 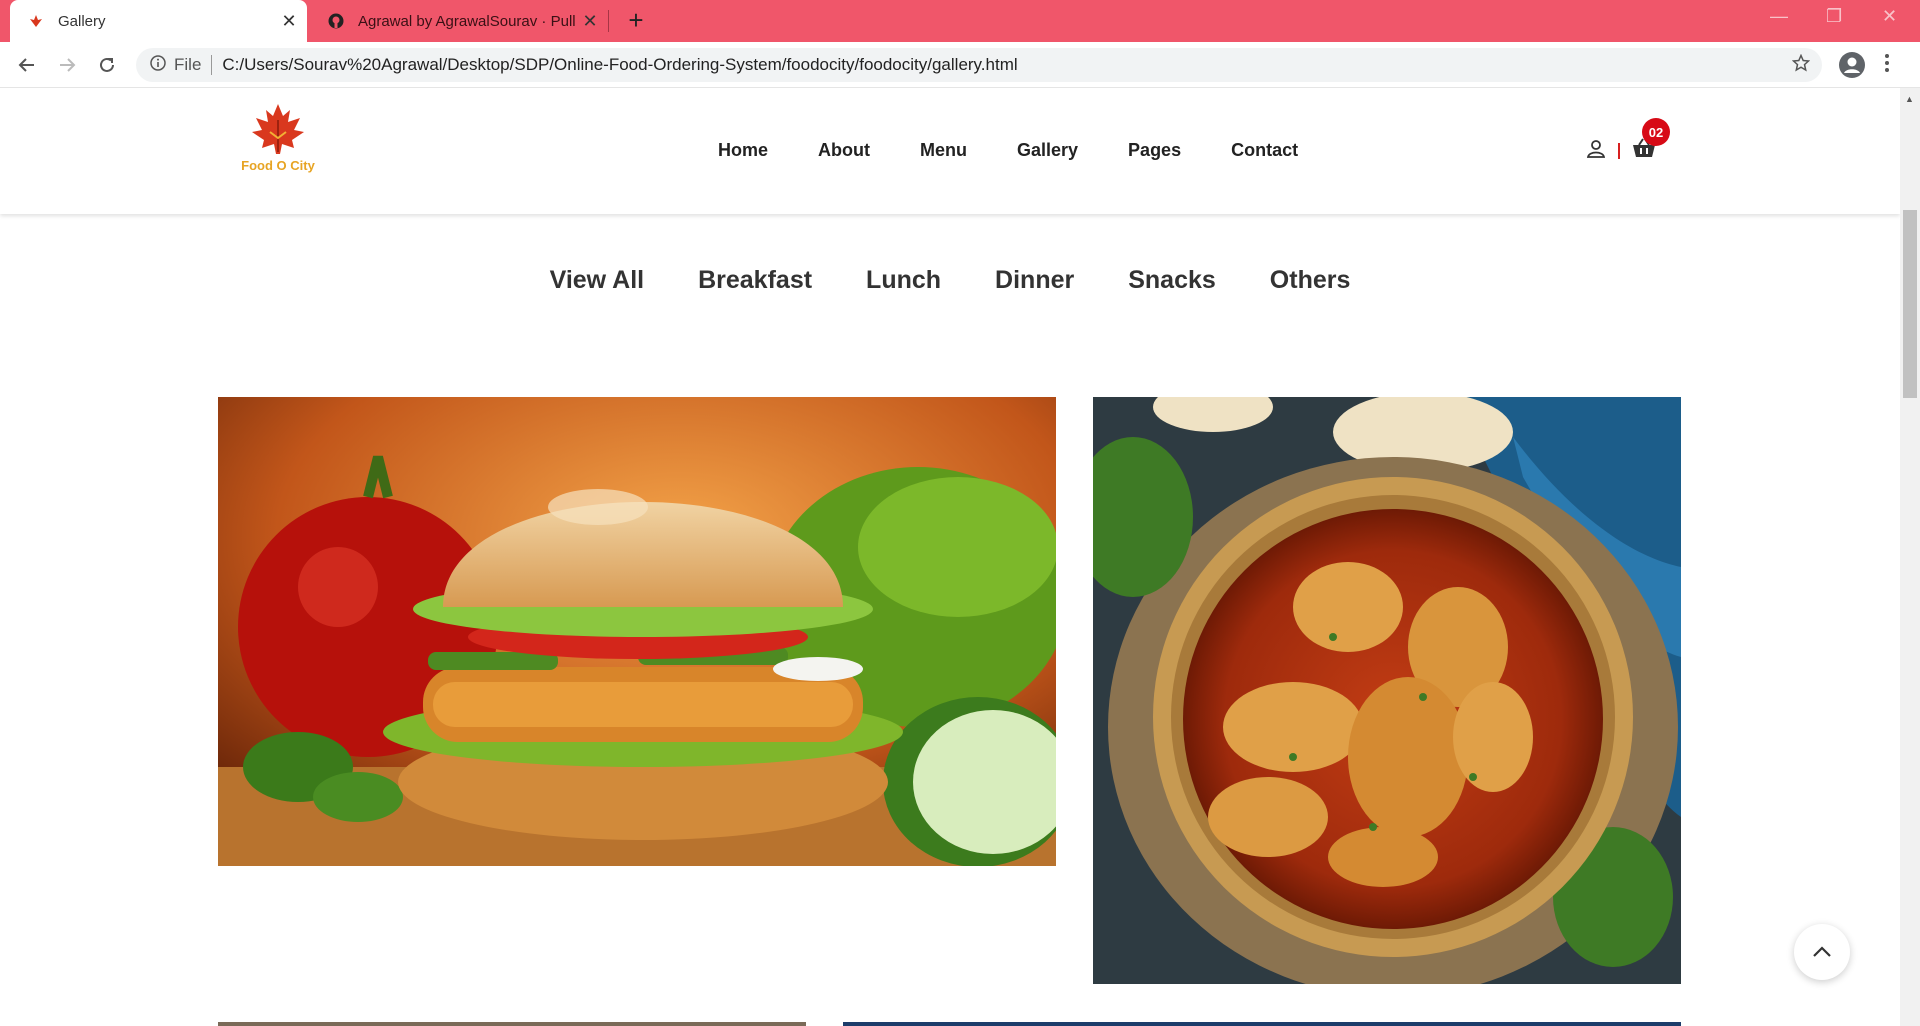 I want to click on close-window-icon: ✕, so click(x=1889, y=16).